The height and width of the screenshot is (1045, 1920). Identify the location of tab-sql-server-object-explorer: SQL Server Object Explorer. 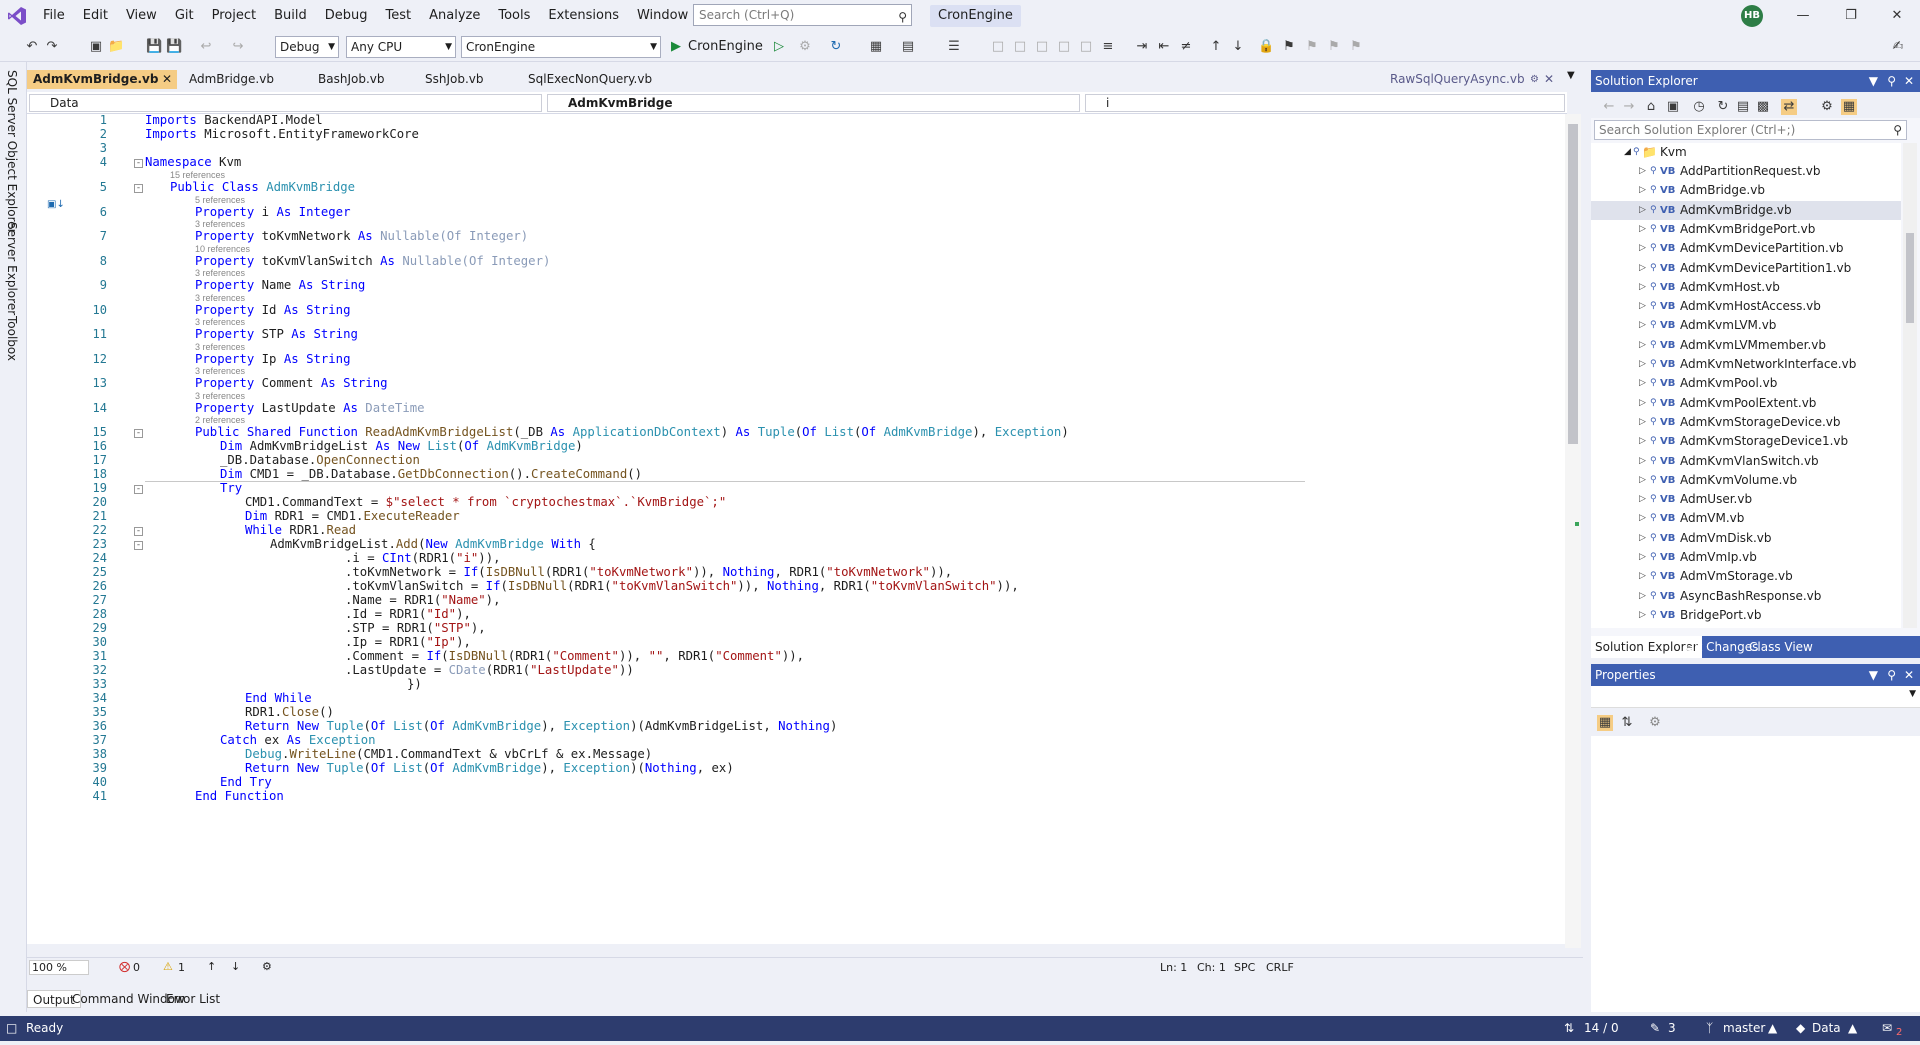
(12, 152).